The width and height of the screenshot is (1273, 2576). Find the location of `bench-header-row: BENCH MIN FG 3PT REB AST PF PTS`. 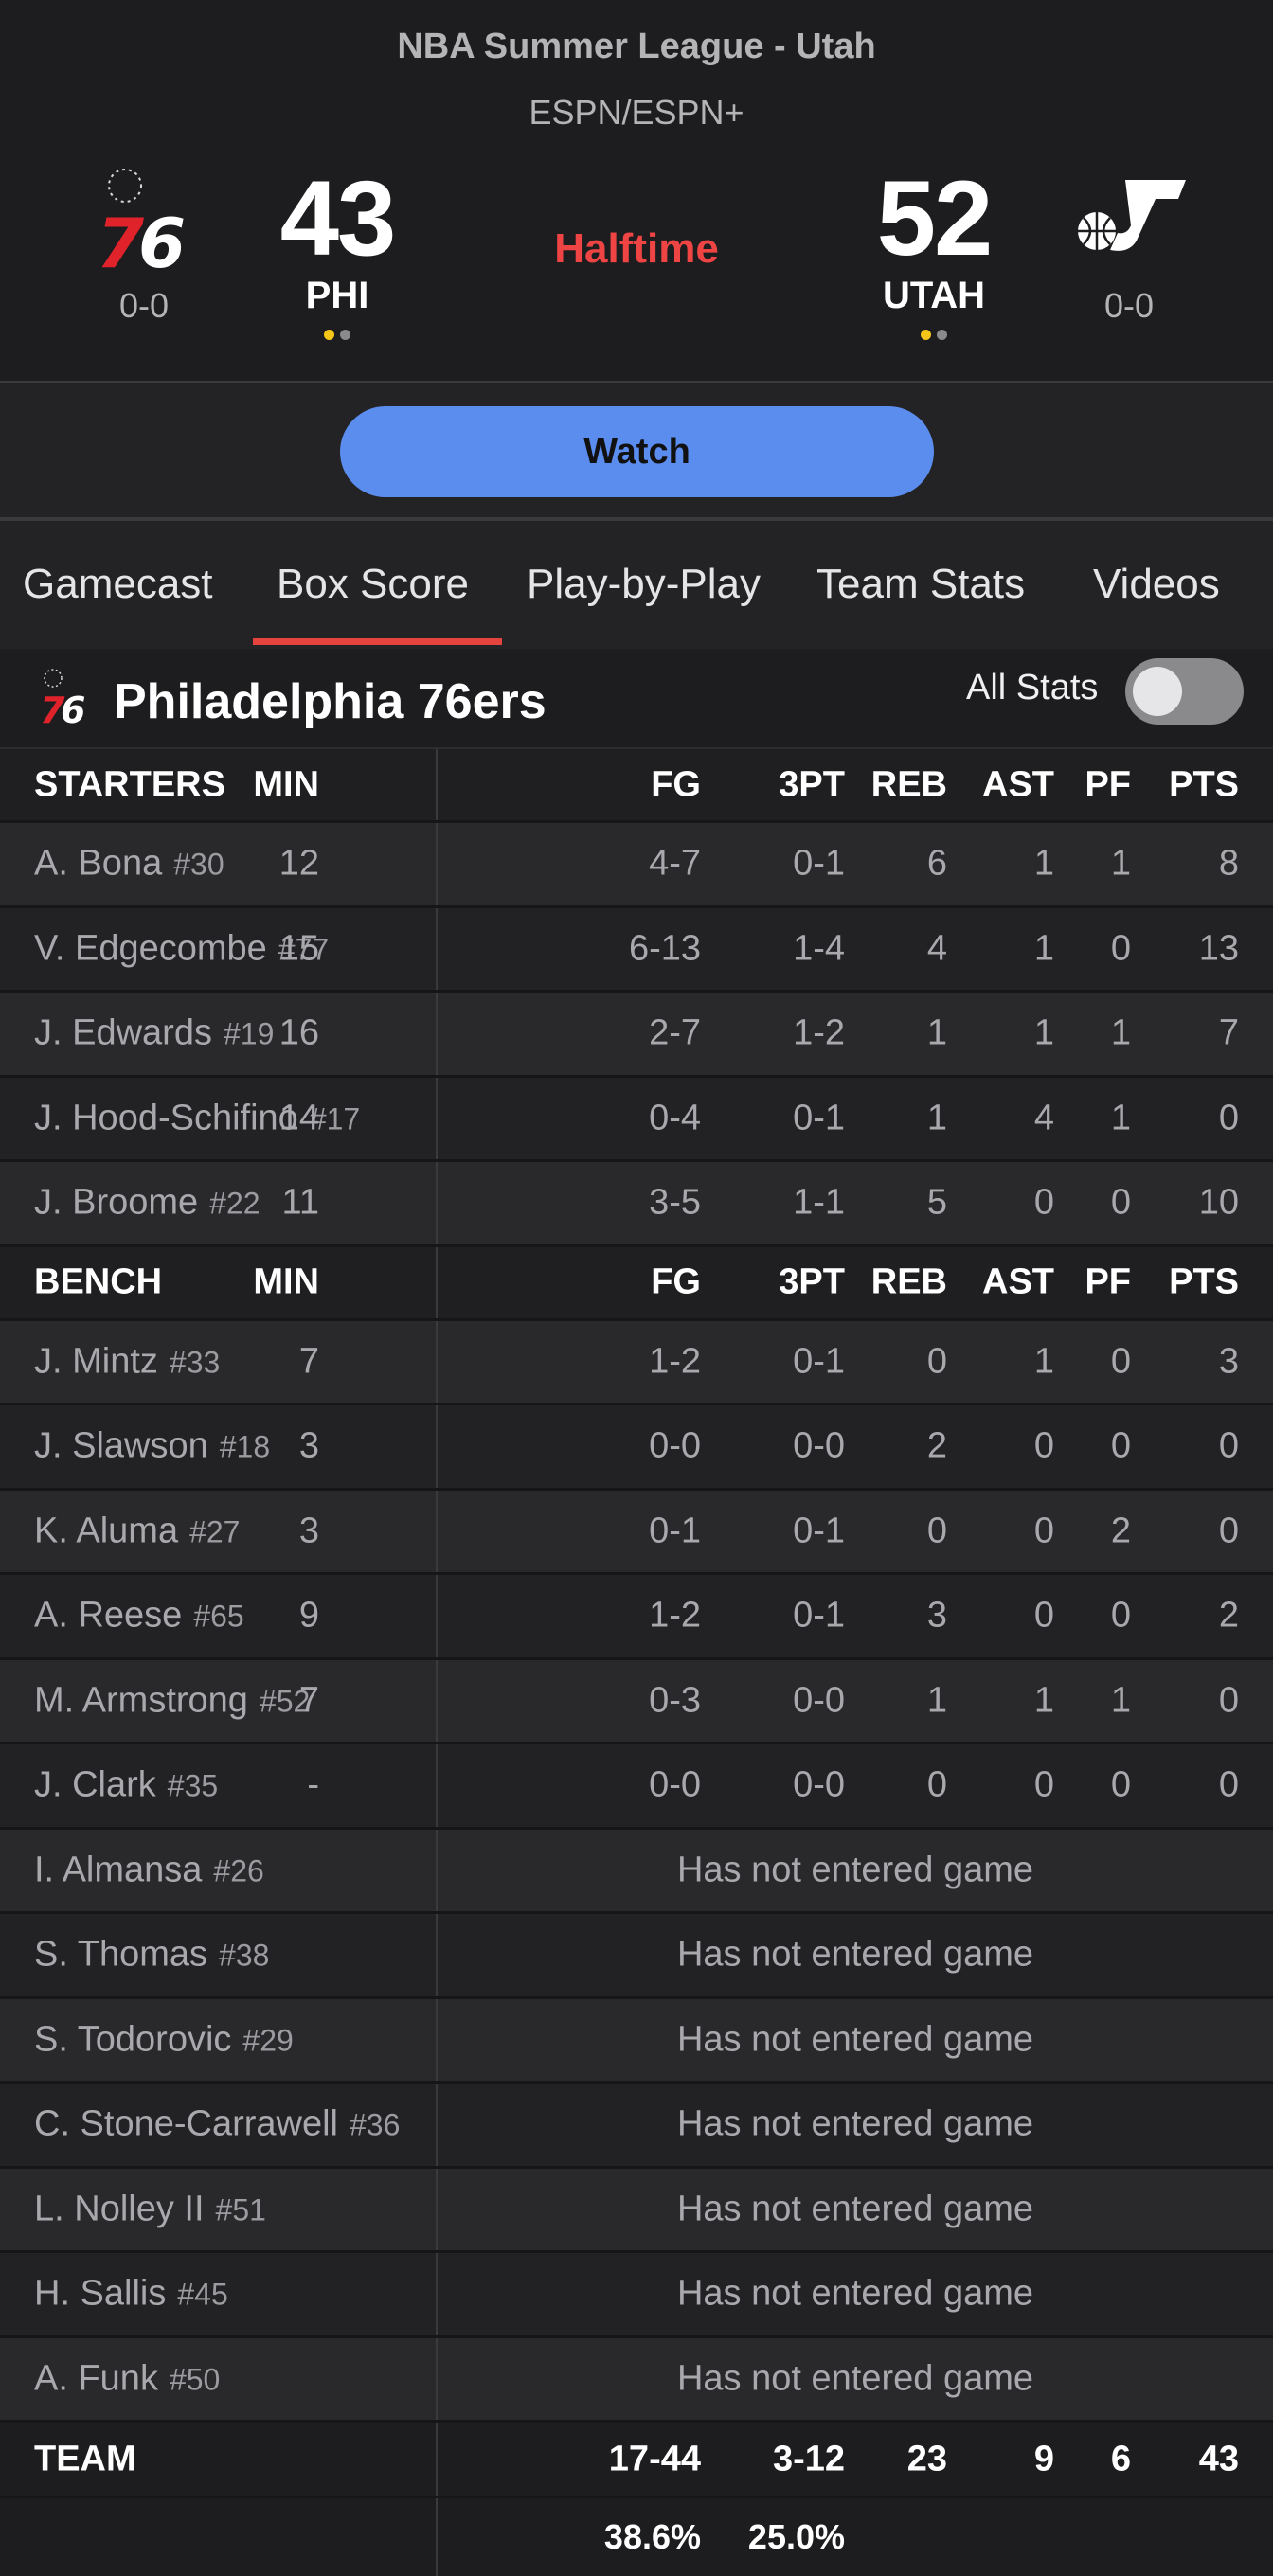

bench-header-row: BENCH MIN FG 3PT REB AST PF PTS is located at coordinates (636, 1283).